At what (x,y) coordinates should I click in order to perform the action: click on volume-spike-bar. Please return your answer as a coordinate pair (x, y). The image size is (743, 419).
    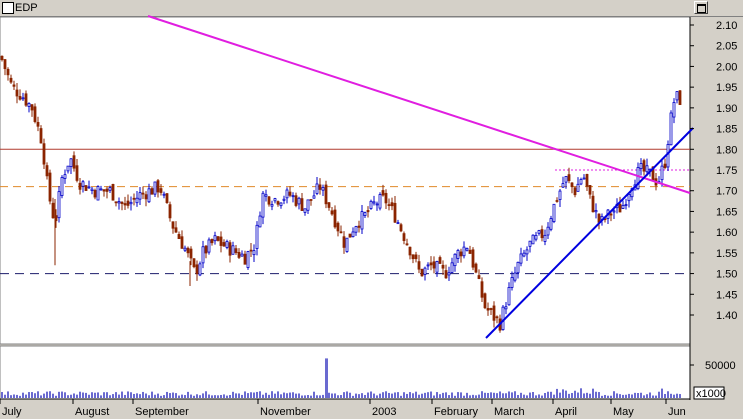
    Looking at the image, I should click on (326, 378).